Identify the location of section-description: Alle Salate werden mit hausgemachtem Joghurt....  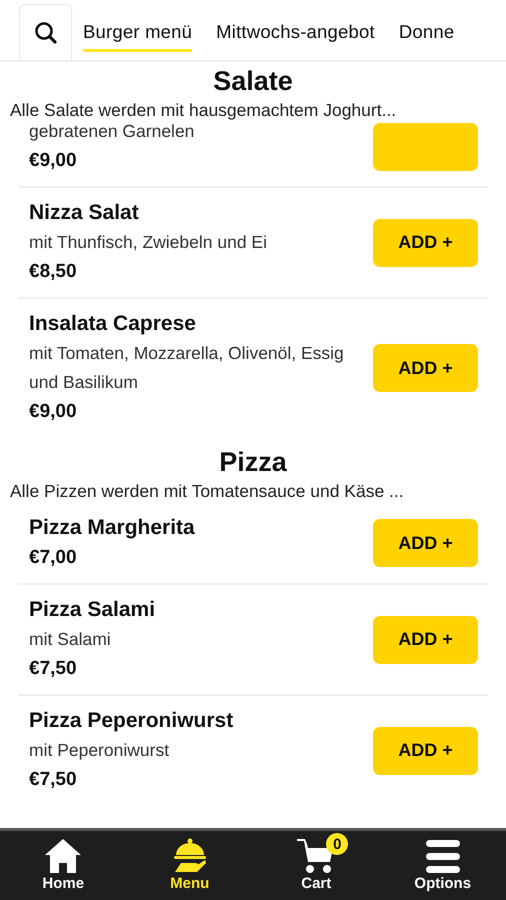
(203, 110).